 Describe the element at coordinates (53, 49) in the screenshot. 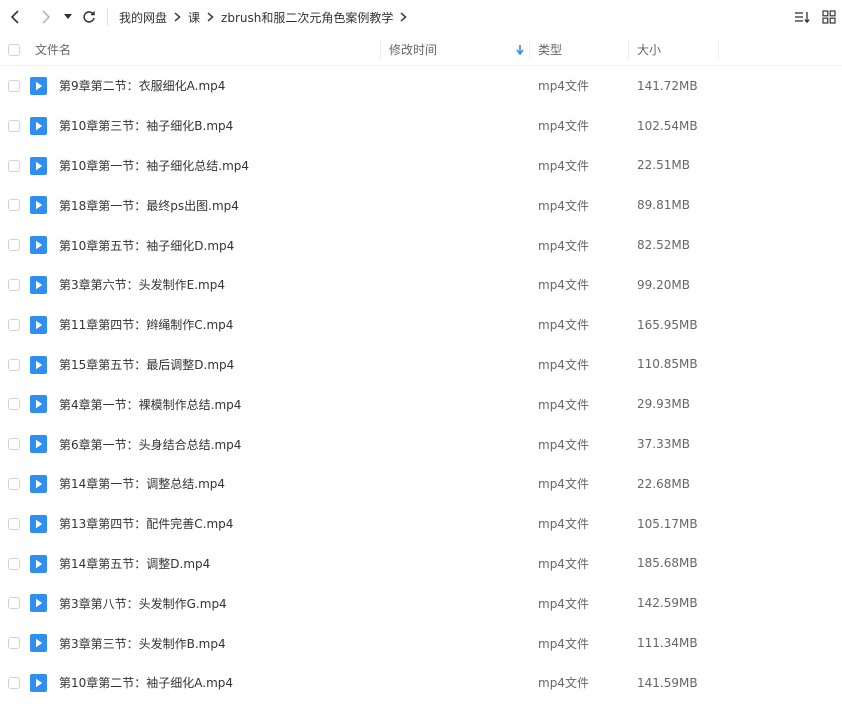

I see `column-header-name: 文件名` at that location.